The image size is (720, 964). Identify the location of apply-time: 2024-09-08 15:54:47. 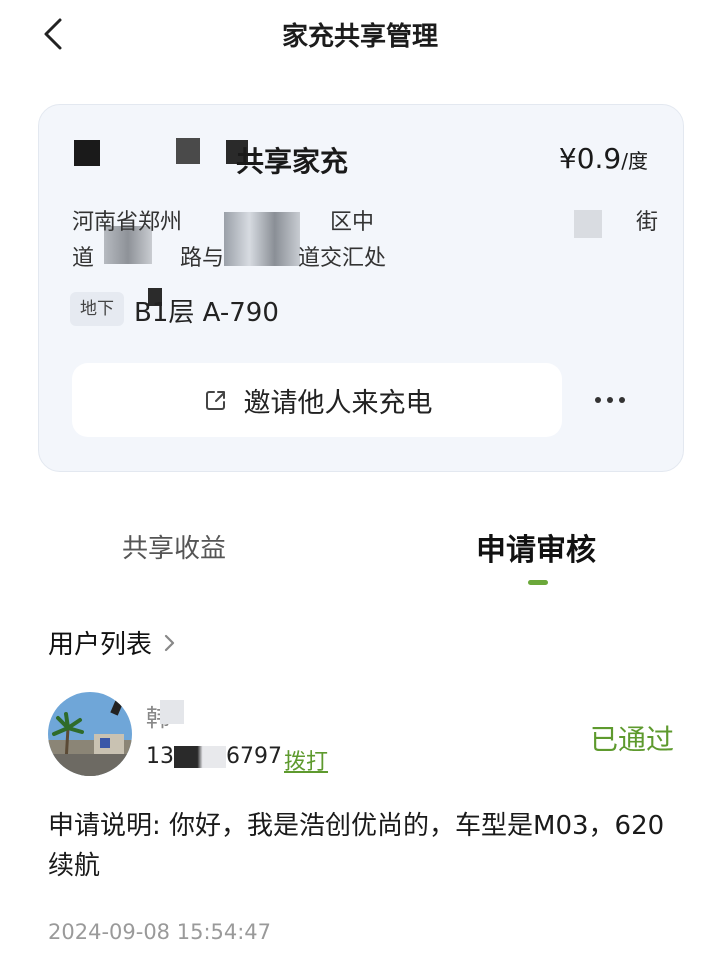
(160, 932).